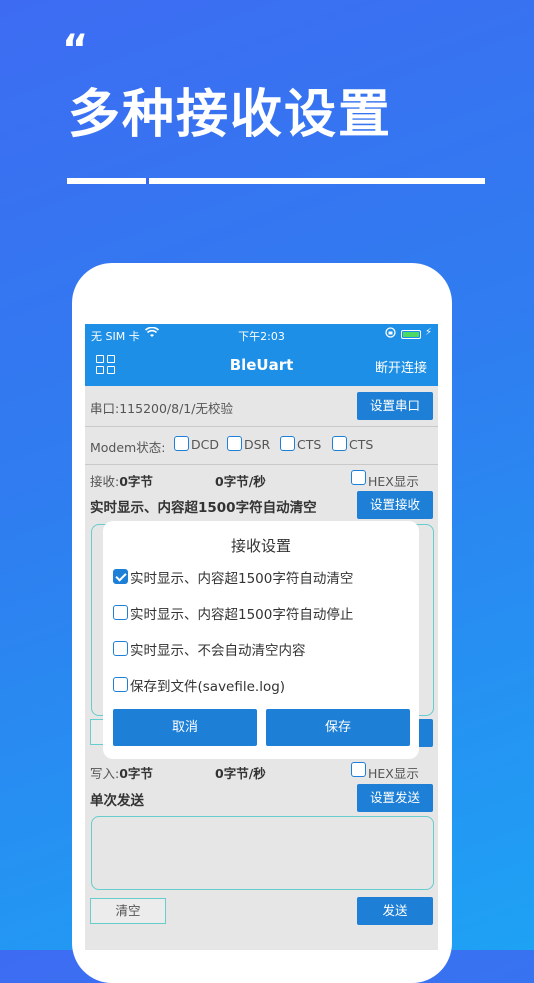 The width and height of the screenshot is (534, 983). What do you see at coordinates (218, 651) in the screenshot?
I see `option-label: 实时显示、不会自动清空内容` at bounding box center [218, 651].